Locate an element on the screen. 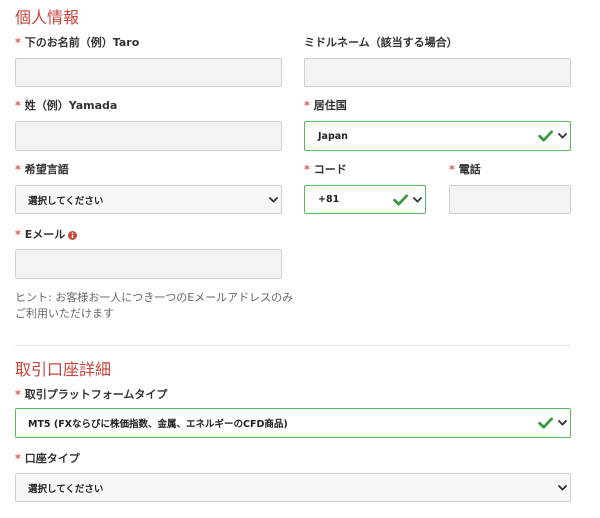  last-name-label-text: 姓（例）Yamada is located at coordinates (71, 105).